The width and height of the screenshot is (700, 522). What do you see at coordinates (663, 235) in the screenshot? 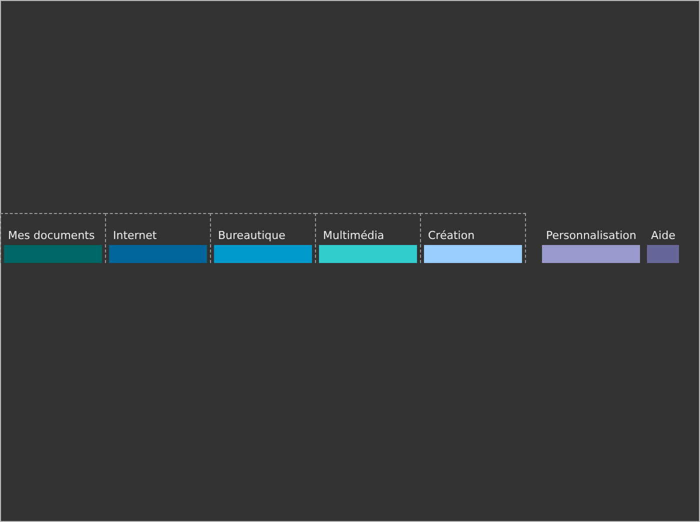
I see `menu-item-label: Aide` at bounding box center [663, 235].